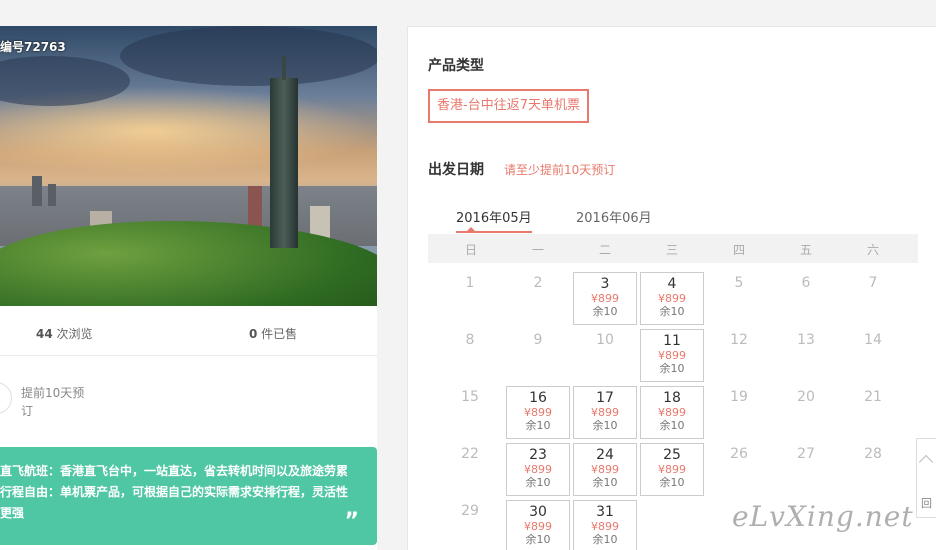  What do you see at coordinates (538, 283) in the screenshot?
I see `day-number: 2` at bounding box center [538, 283].